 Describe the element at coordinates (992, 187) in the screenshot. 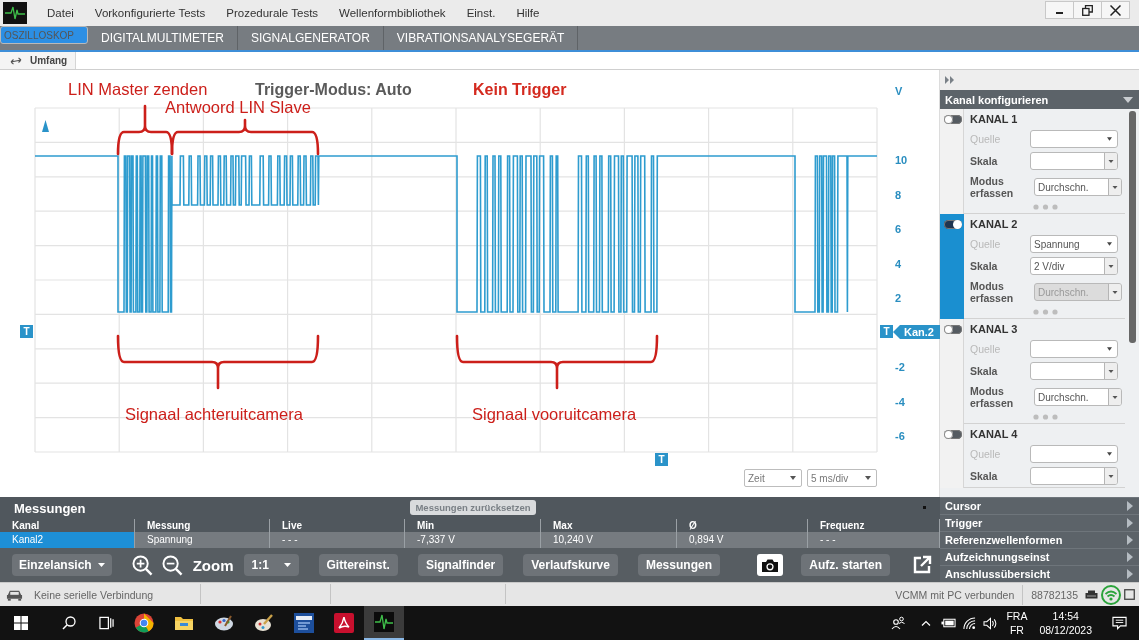

I see `field-label: Modus erfassen` at that location.